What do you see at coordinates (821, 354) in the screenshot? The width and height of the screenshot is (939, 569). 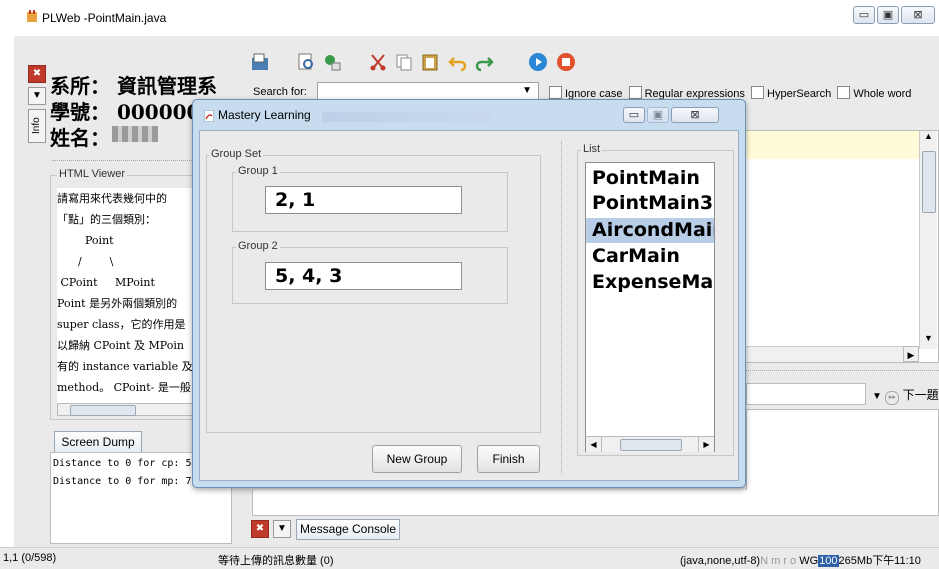 I see `editor-hscroll` at bounding box center [821, 354].